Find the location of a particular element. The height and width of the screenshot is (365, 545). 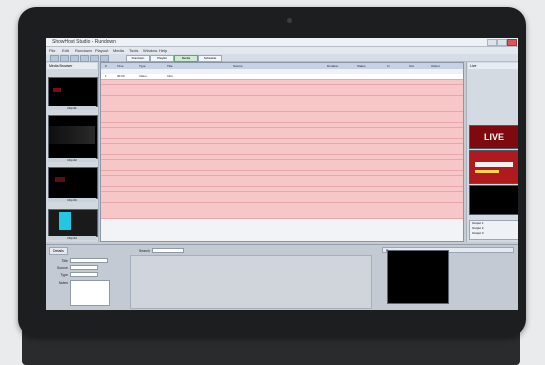

tab-rundown: Rundown is located at coordinates (138, 58).